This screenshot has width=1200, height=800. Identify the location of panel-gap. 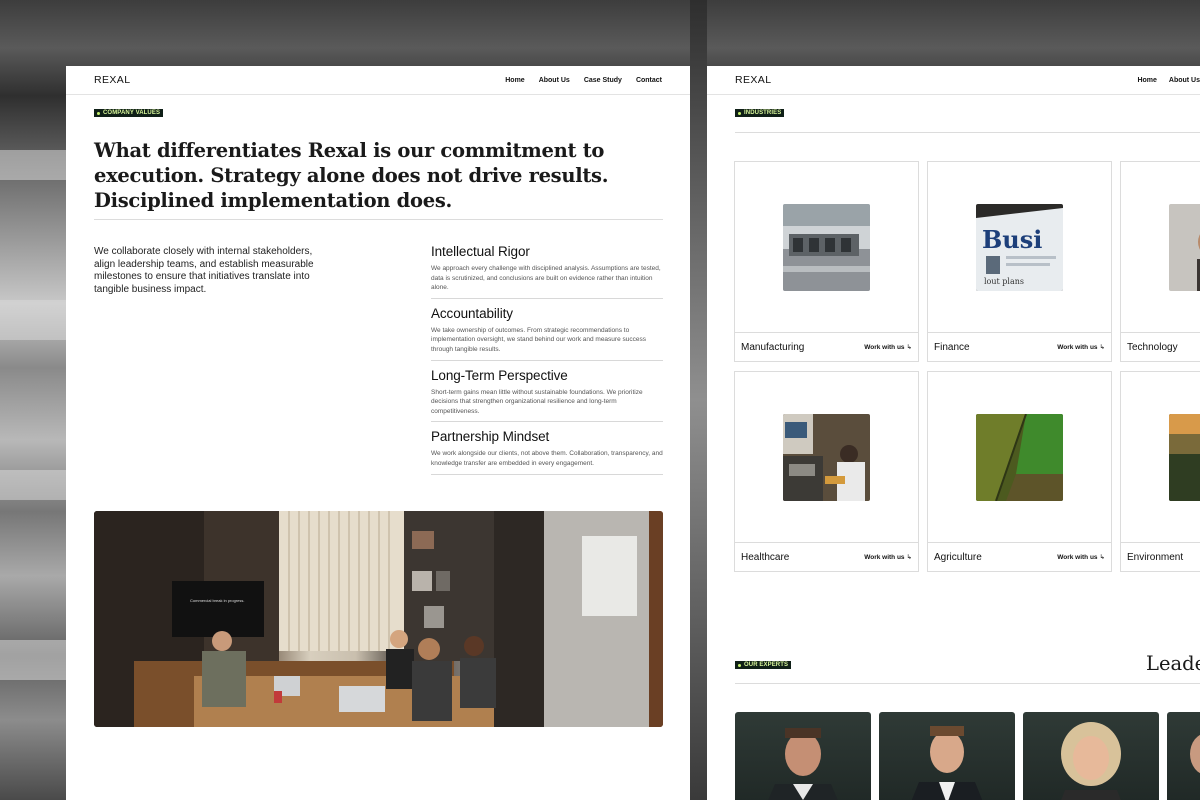
(698, 400).